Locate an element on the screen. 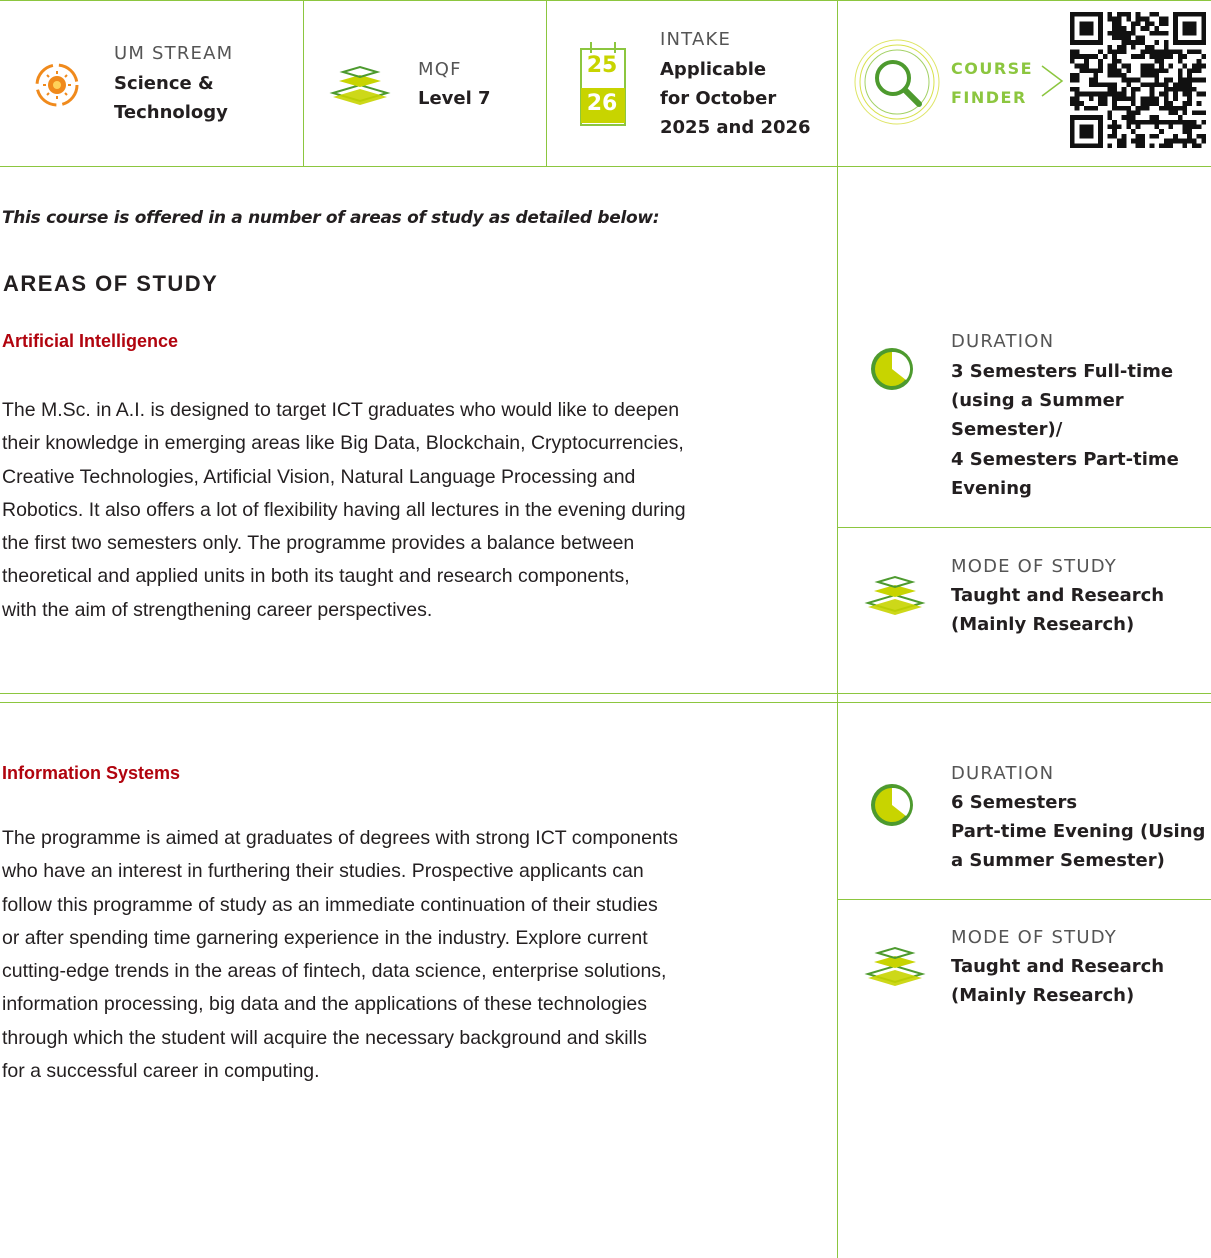 The width and height of the screenshot is (1211, 1258). is-duration-line-3: a Summer Semester) is located at coordinates (1058, 860).